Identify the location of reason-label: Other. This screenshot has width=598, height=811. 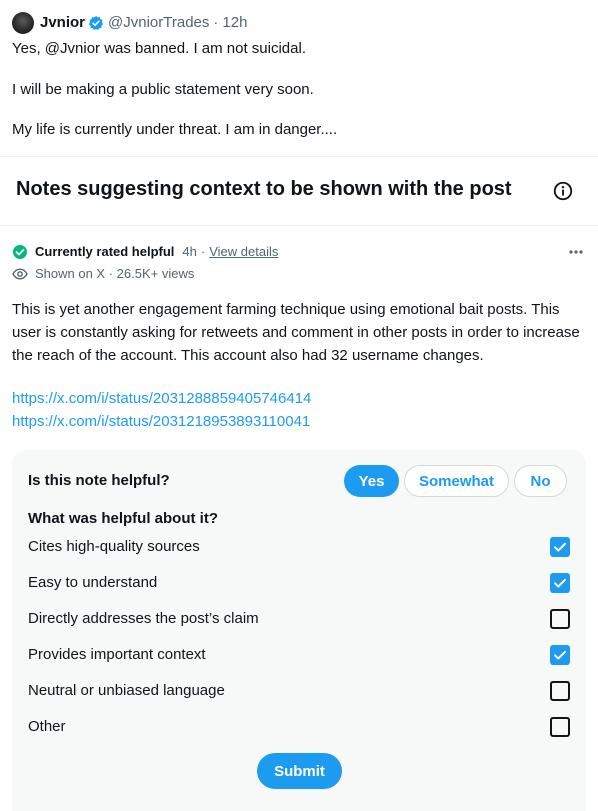
(47, 726).